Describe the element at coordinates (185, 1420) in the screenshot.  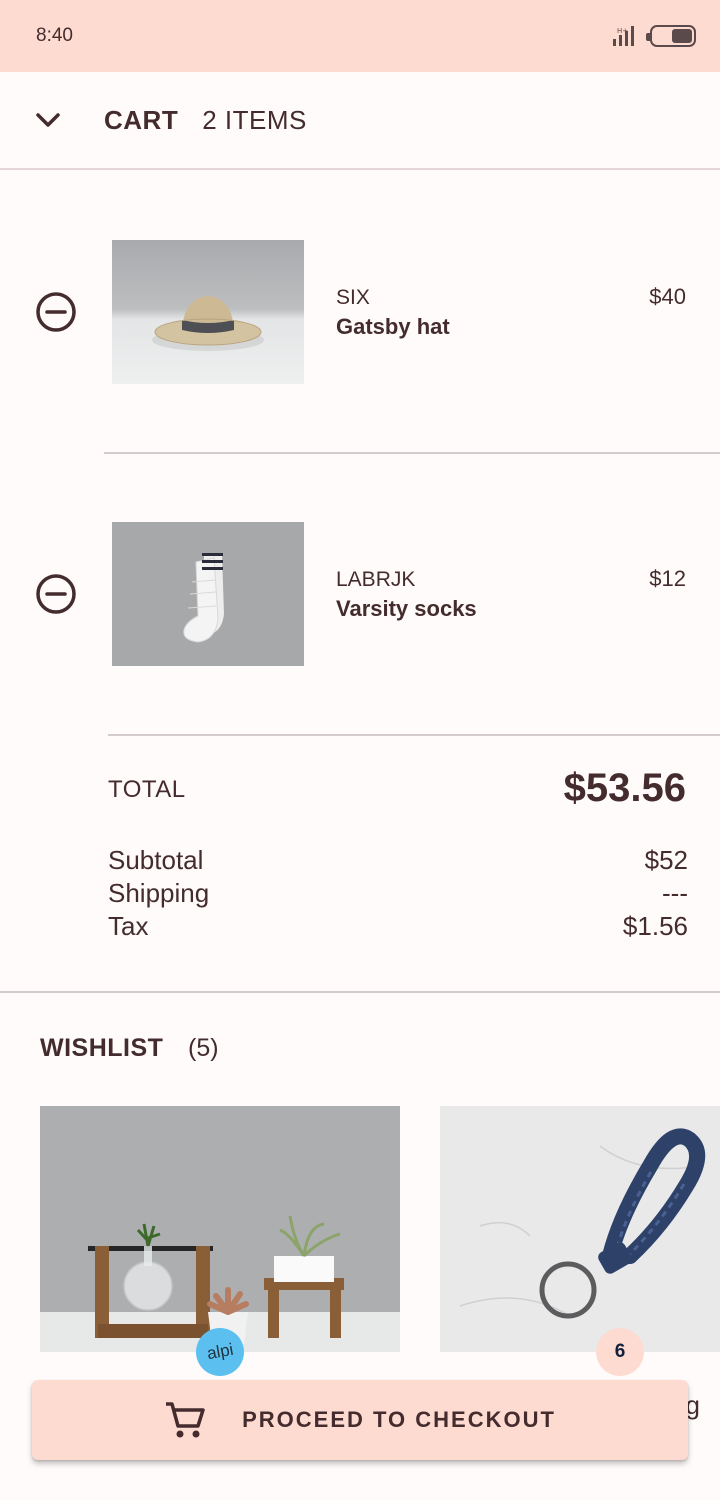
I see `shopping-cart-icon` at that location.